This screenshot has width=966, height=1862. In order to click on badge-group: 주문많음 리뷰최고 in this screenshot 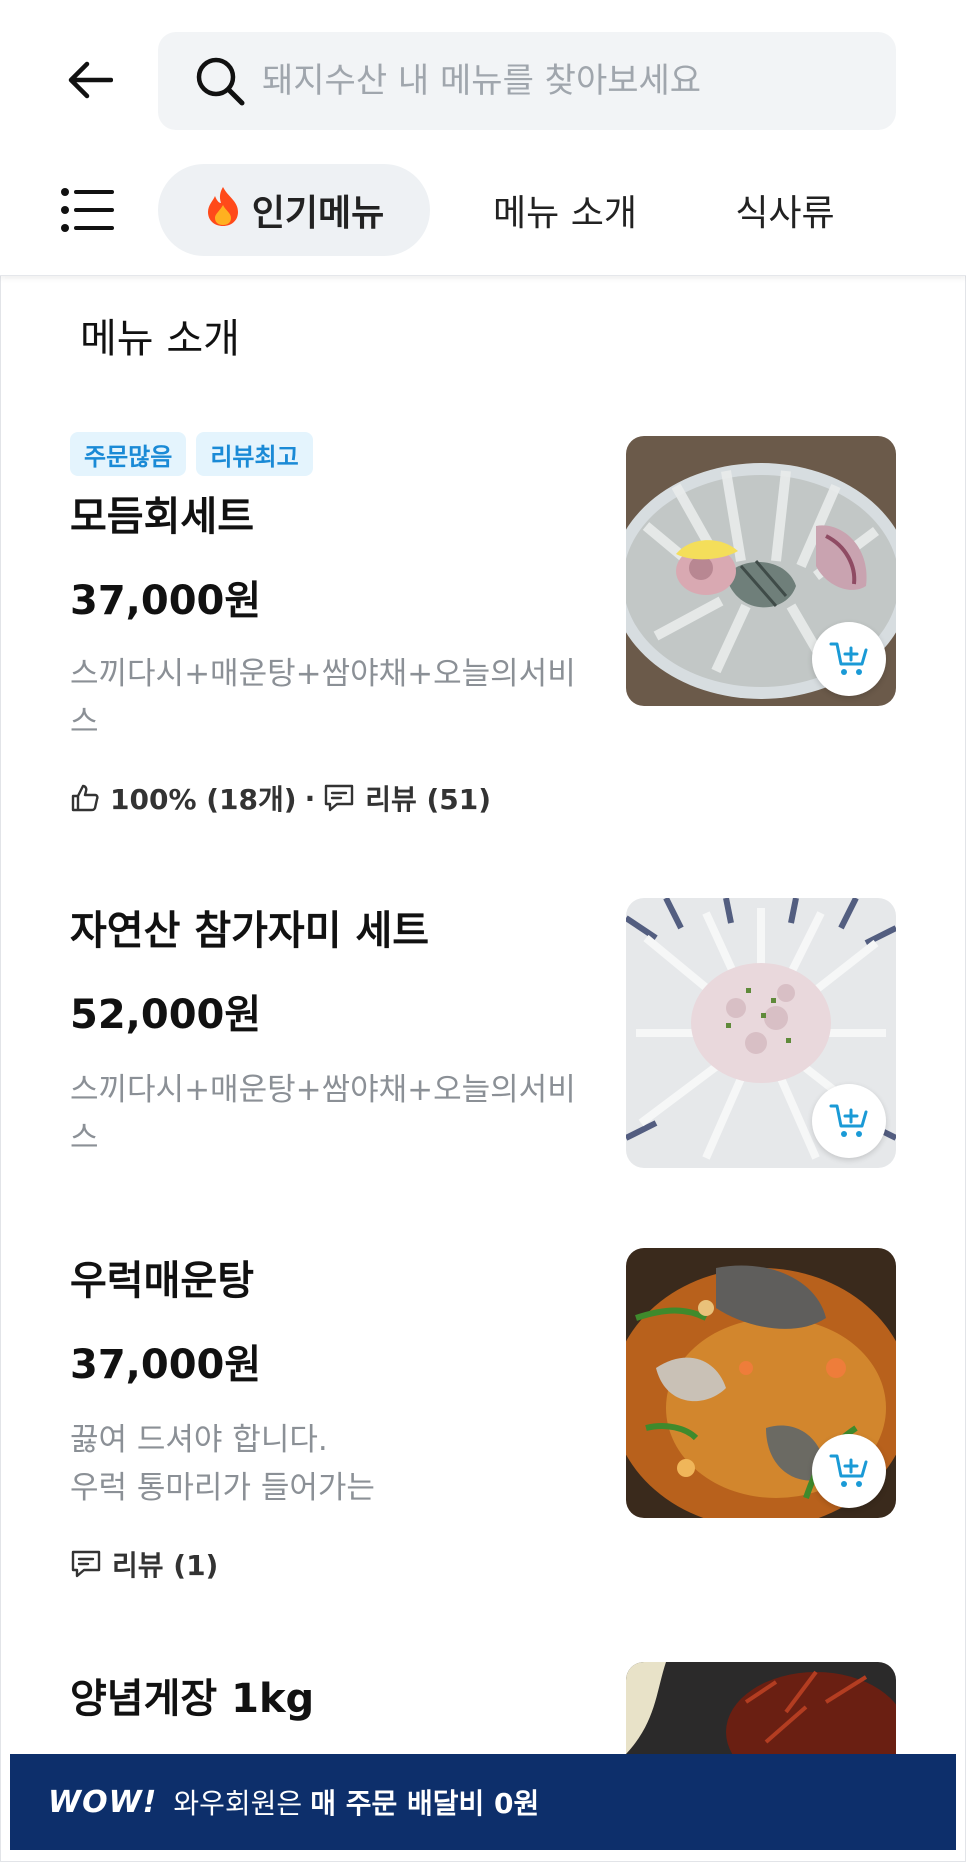, I will do `click(191, 454)`.